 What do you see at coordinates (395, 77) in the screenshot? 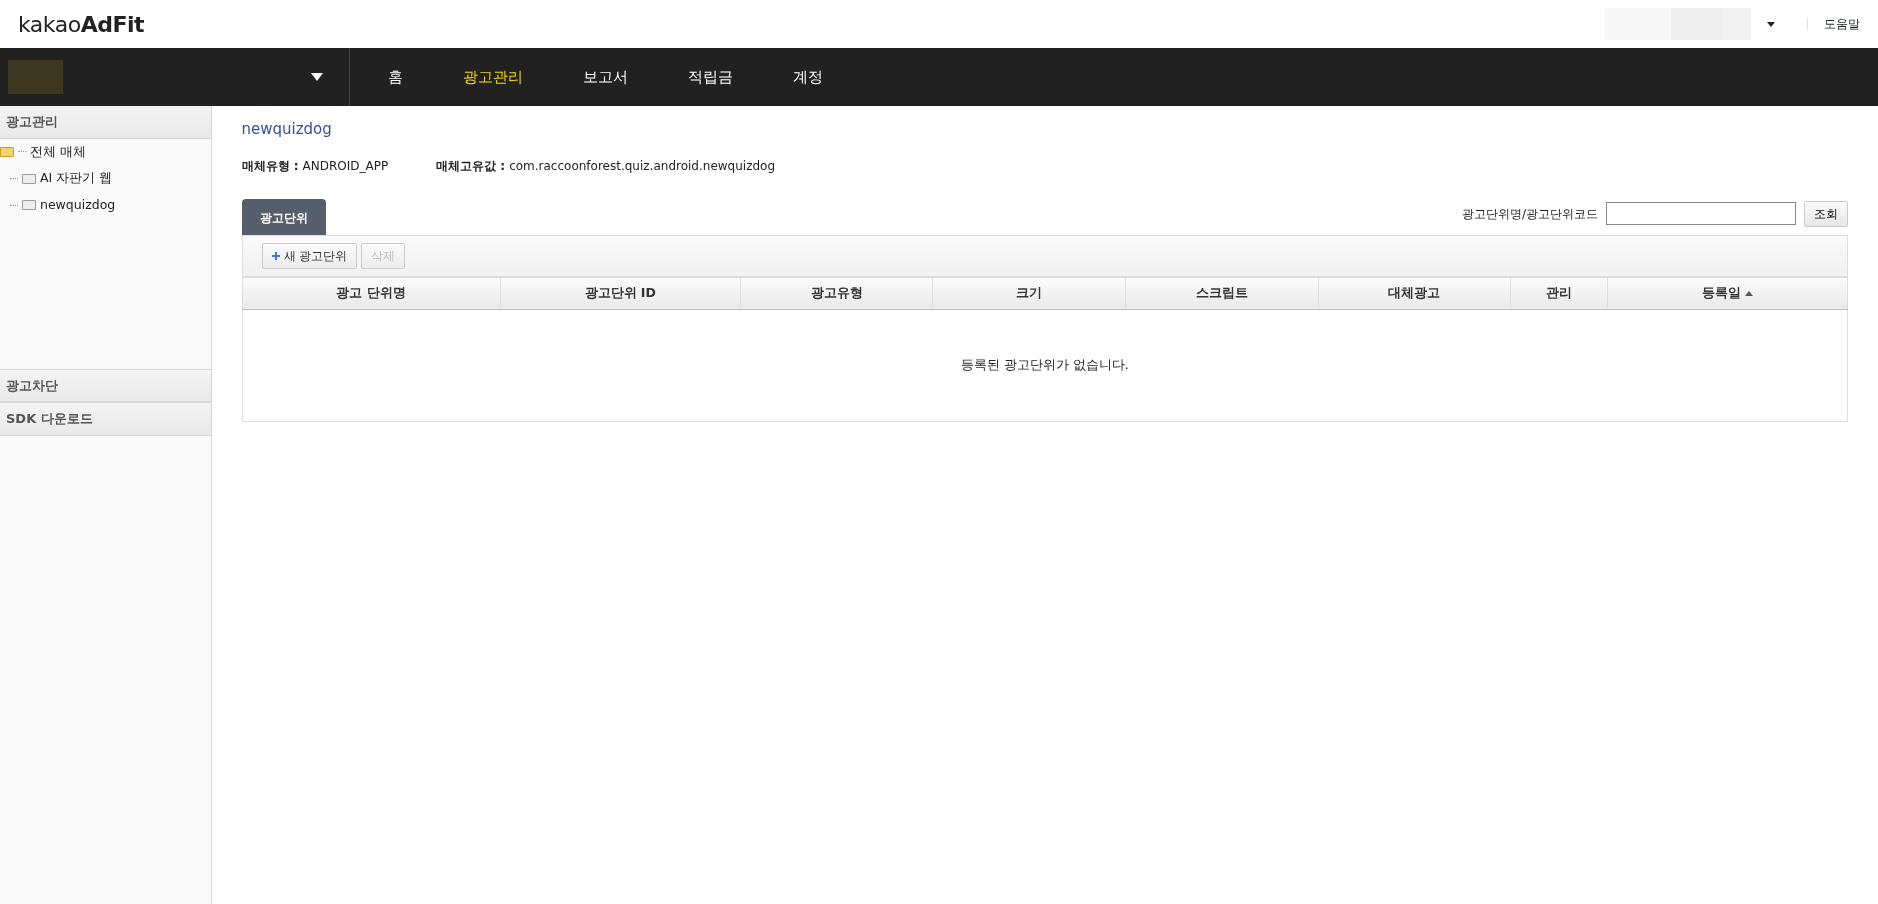
I see `nav-tab: 홈` at bounding box center [395, 77].